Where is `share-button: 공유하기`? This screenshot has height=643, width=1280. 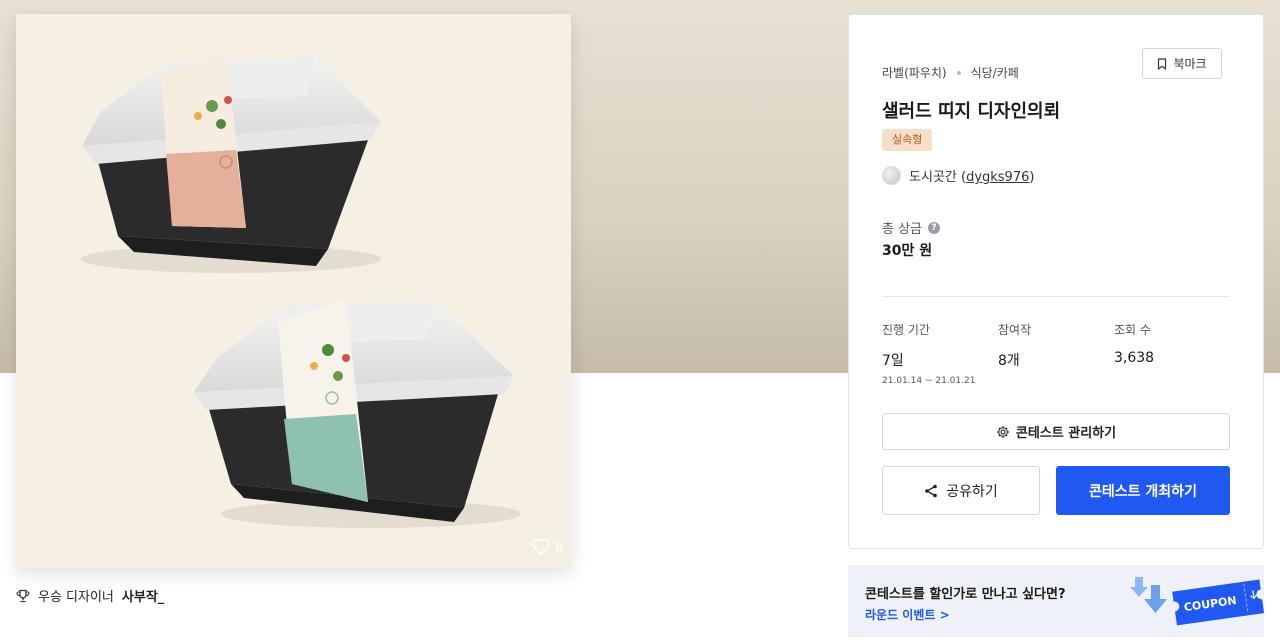 share-button: 공유하기 is located at coordinates (961, 490).